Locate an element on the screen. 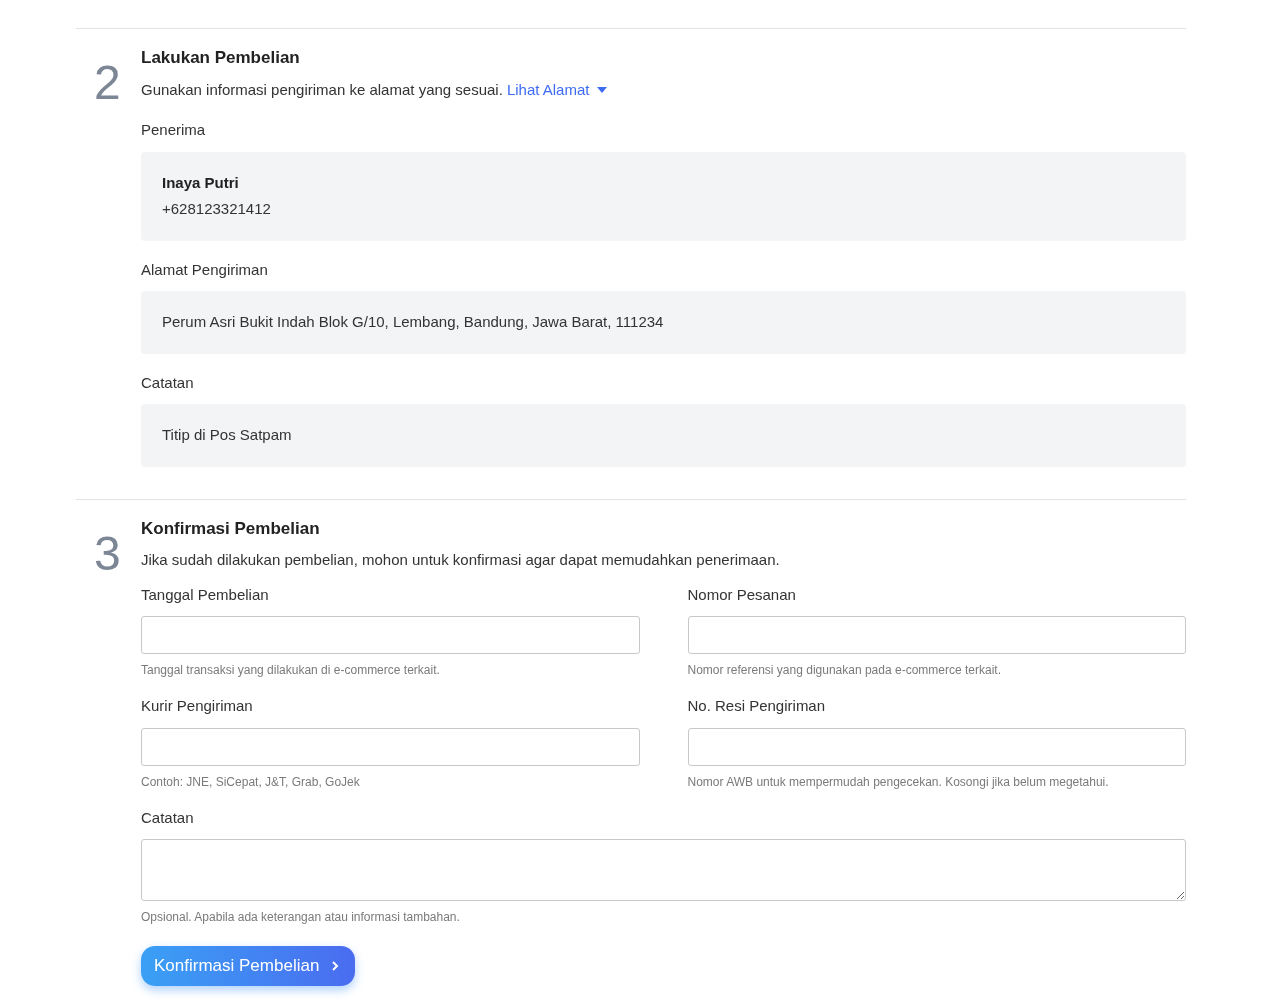 This screenshot has height=1003, width=1285. step-number: 3 is located at coordinates (107, 553).